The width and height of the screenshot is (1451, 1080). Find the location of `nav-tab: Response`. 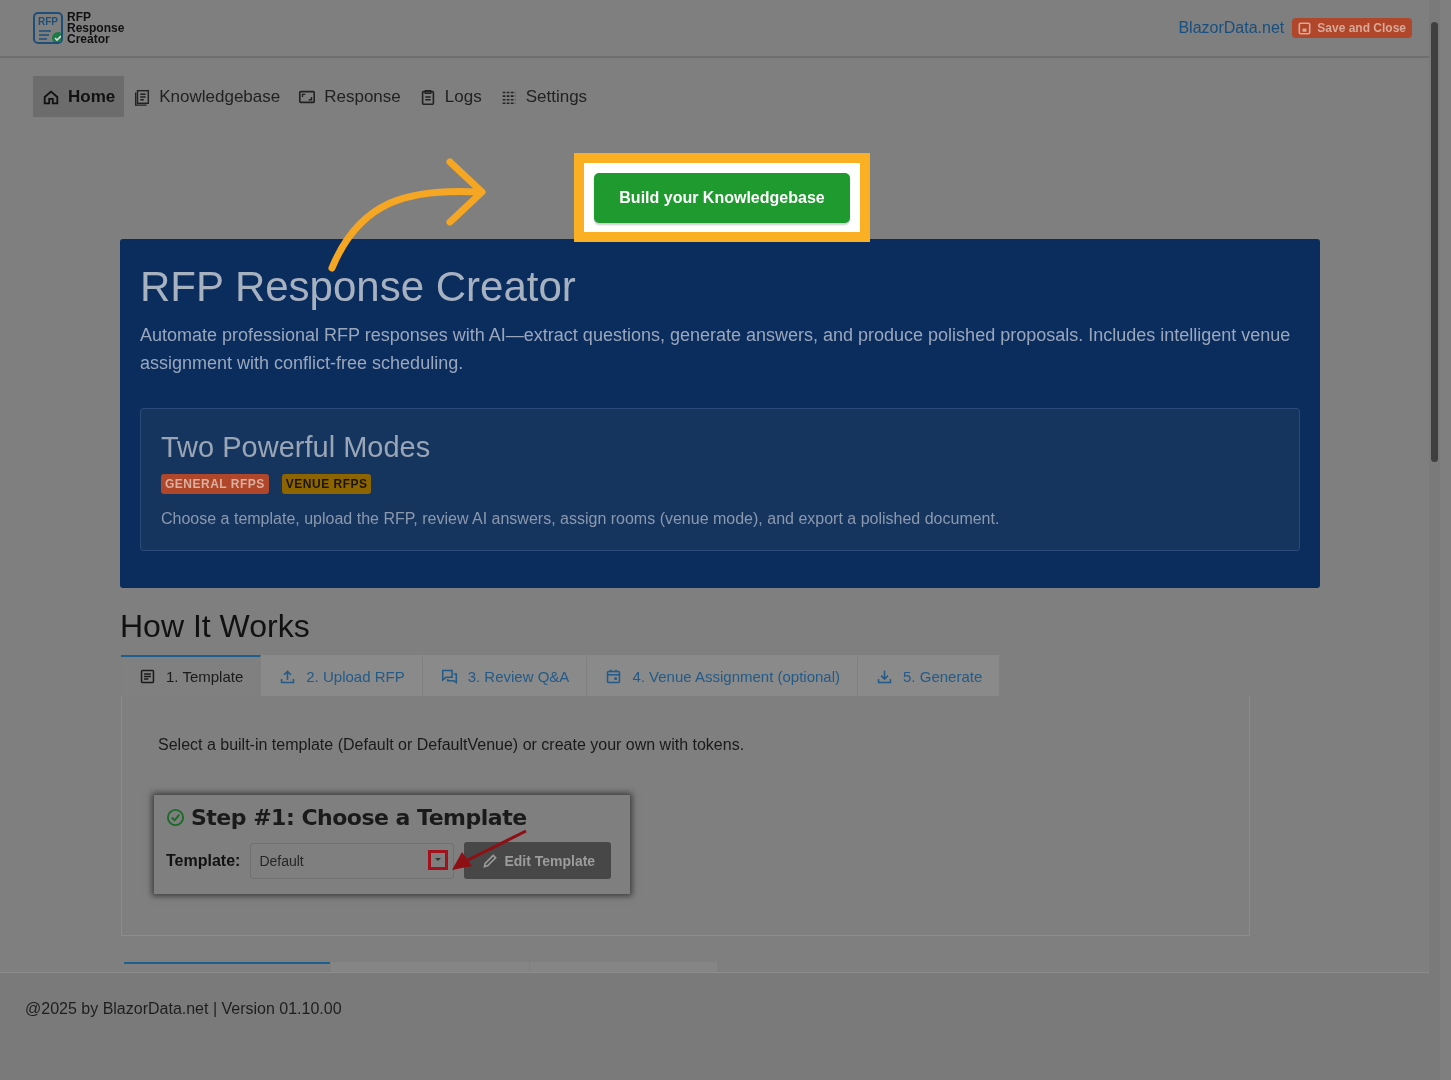

nav-tab: Response is located at coordinates (349, 96).